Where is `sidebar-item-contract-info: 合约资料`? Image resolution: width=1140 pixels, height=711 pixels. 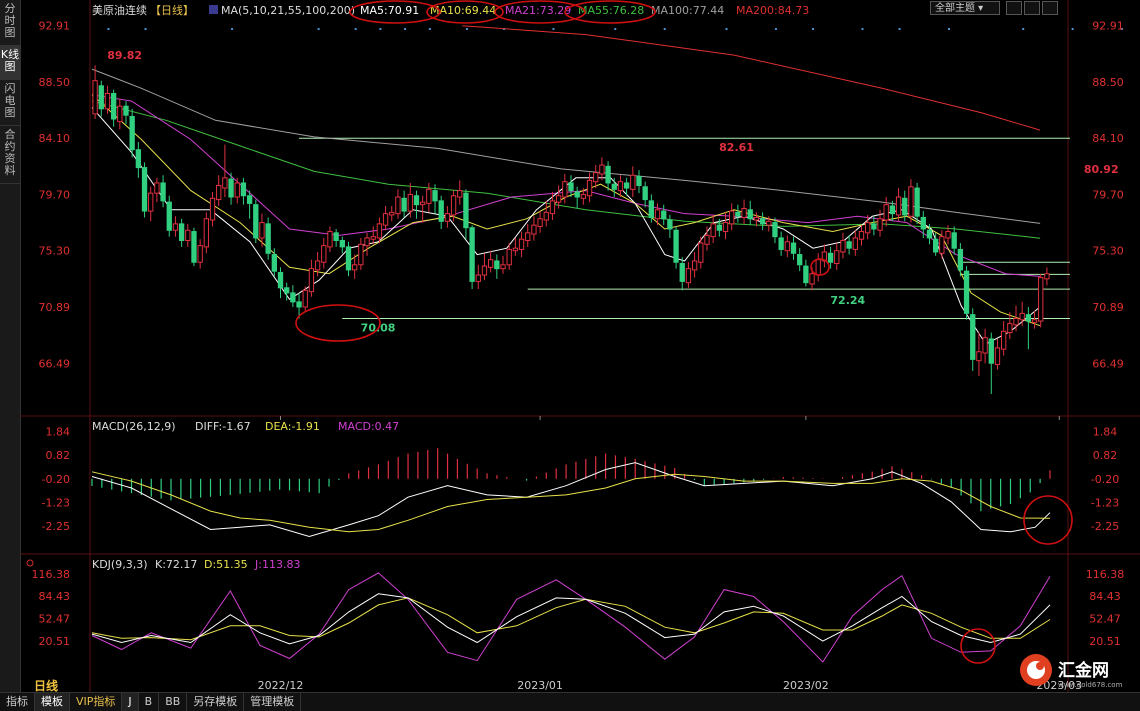 sidebar-item-contract-info: 合约资料 is located at coordinates (10, 155).